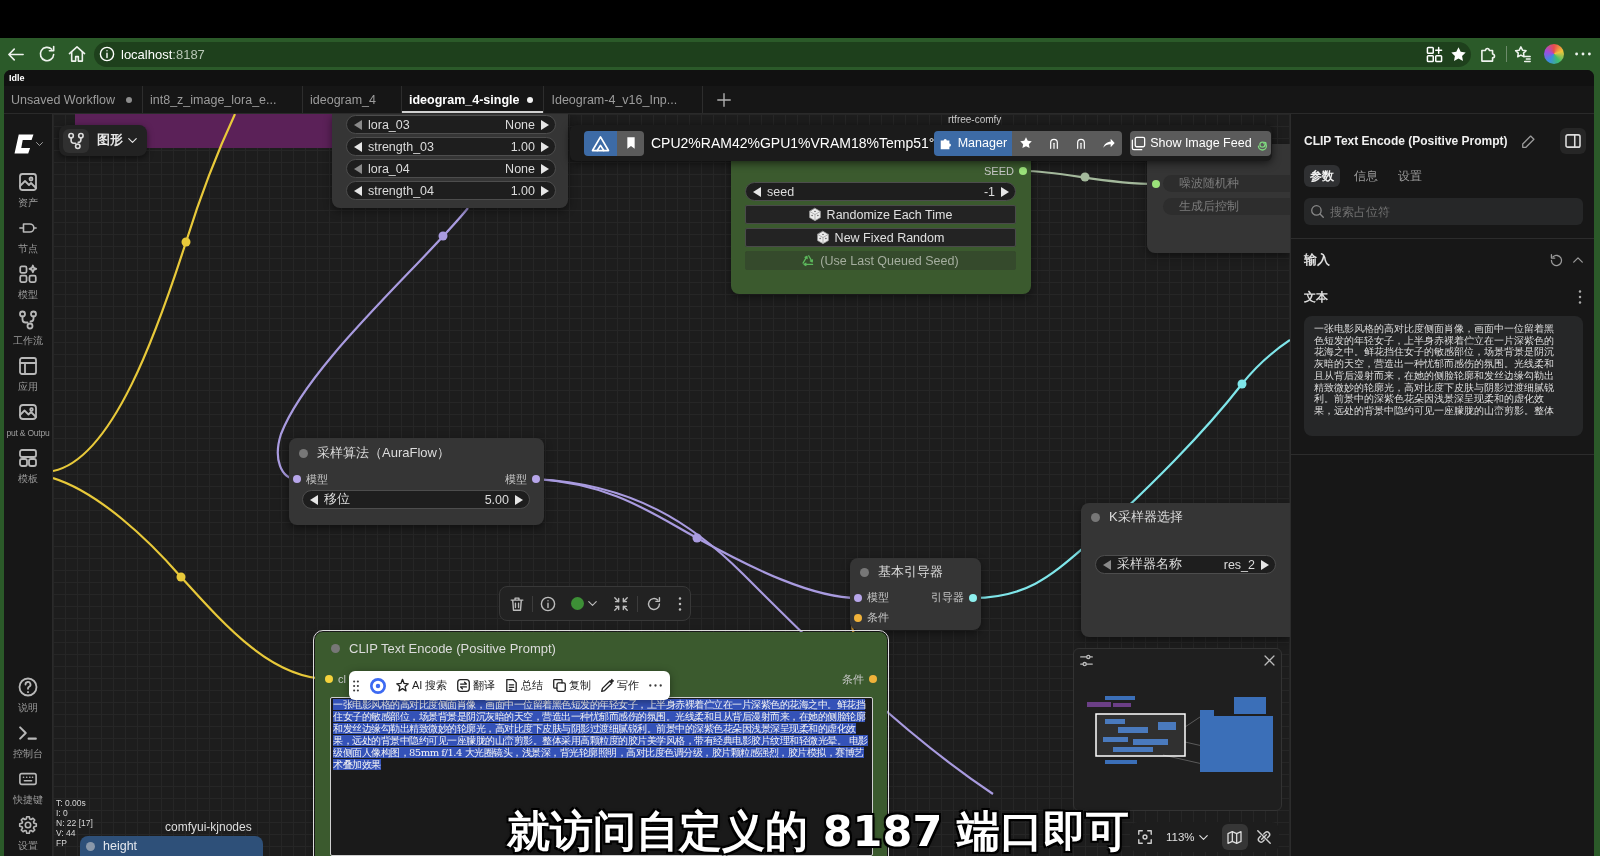 The width and height of the screenshot is (1600, 856). I want to click on share-button, so click(1108, 143).